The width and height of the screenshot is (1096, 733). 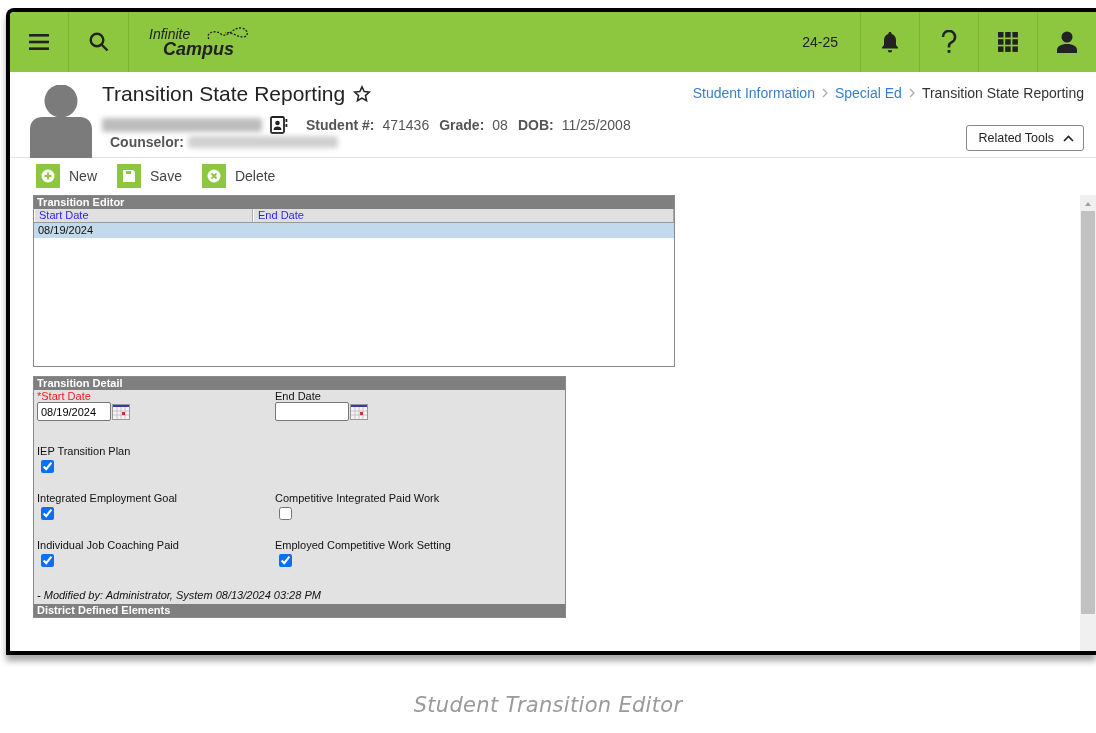 I want to click on chevron-up-icon, so click(x=1068, y=138).